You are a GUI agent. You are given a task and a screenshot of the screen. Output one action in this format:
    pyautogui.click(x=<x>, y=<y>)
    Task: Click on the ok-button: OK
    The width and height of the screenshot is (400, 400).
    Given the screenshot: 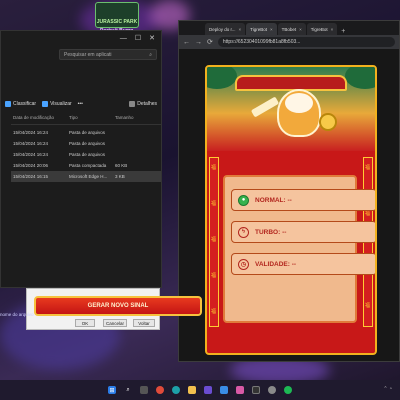 What is the action you would take?
    pyautogui.click(x=85, y=323)
    